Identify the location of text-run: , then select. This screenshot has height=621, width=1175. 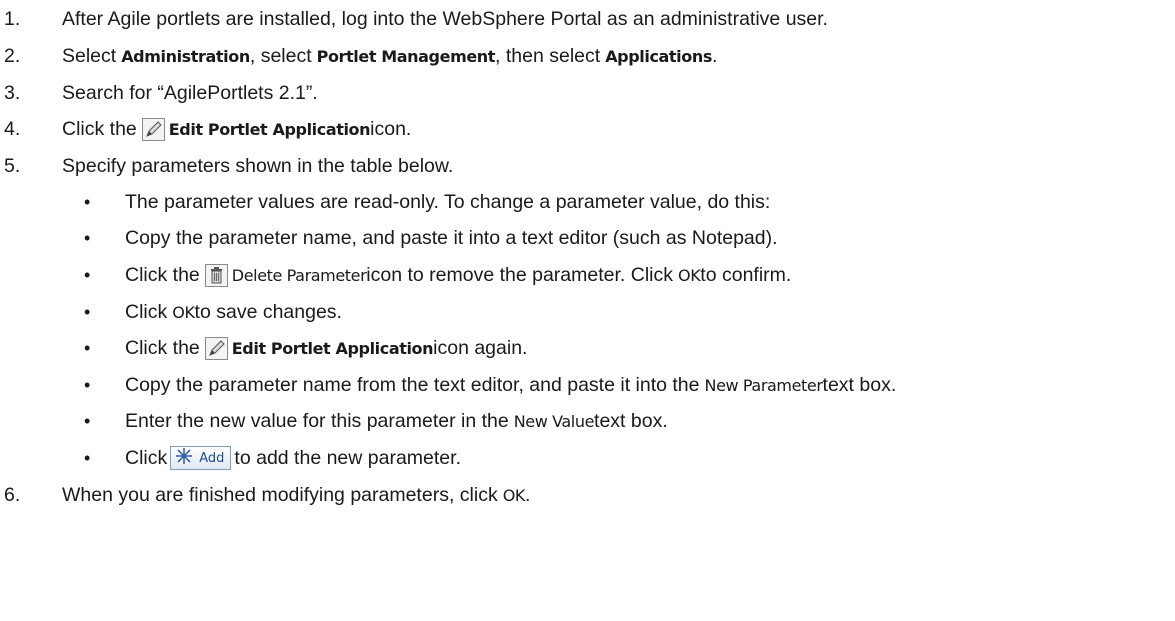
(548, 55).